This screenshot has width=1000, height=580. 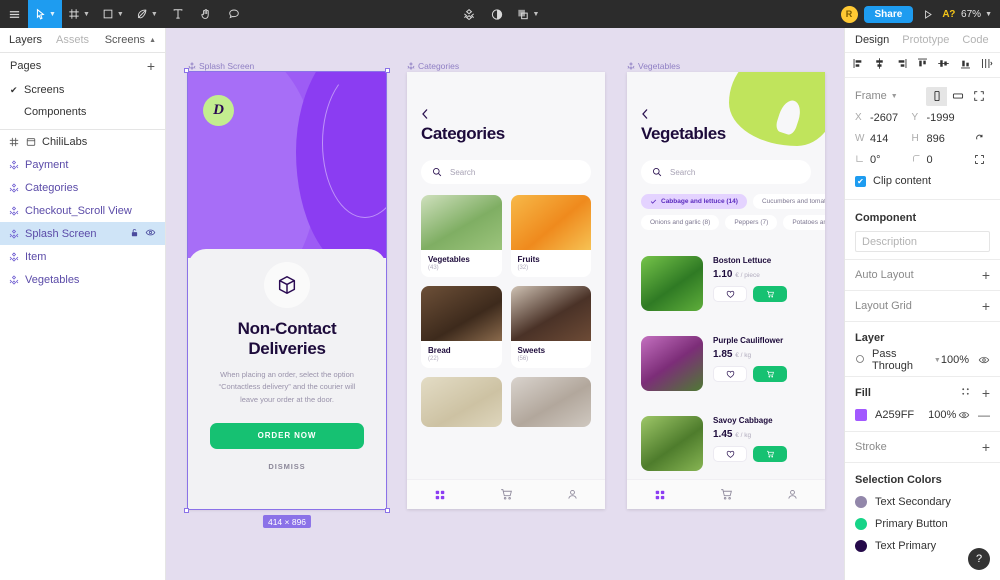 What do you see at coordinates (804, 222) in the screenshot?
I see `filter-chip-potatoes: Potatoes and ca` at bounding box center [804, 222].